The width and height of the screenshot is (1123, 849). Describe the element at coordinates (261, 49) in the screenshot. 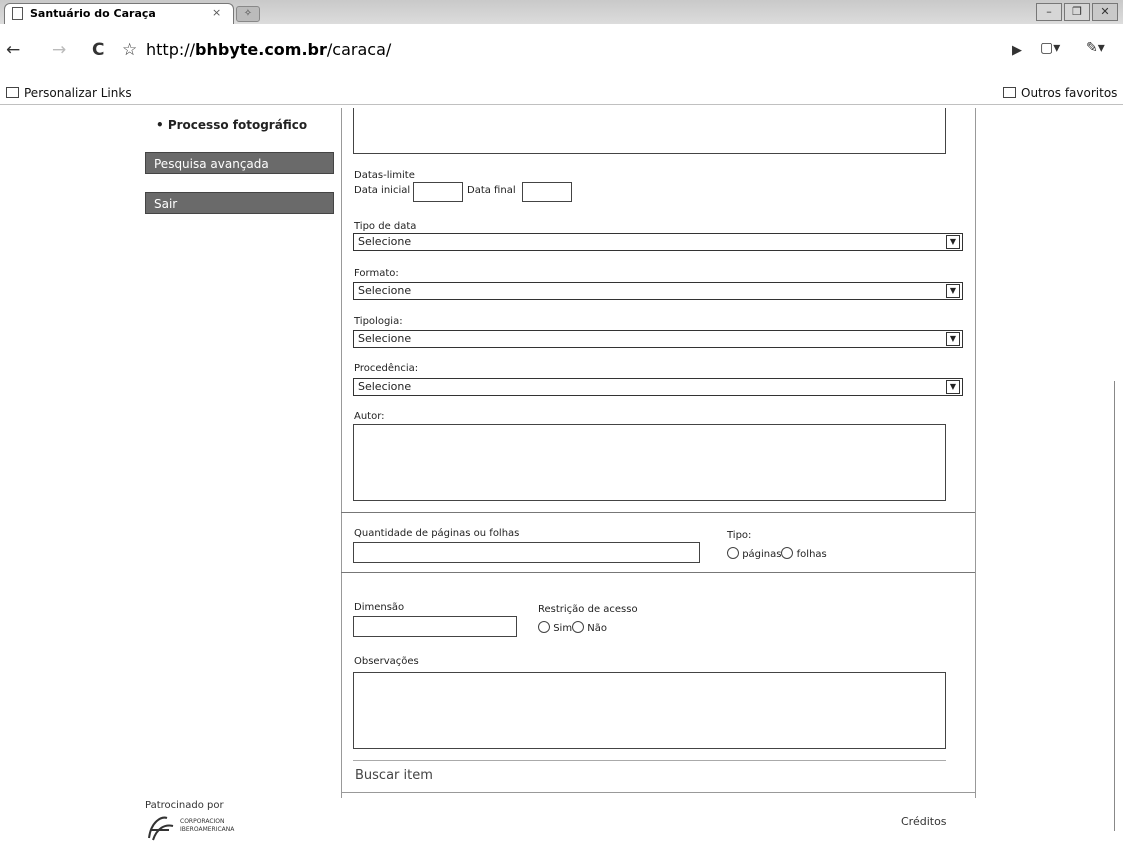

I see `url-host: bhbyte.com.br` at that location.